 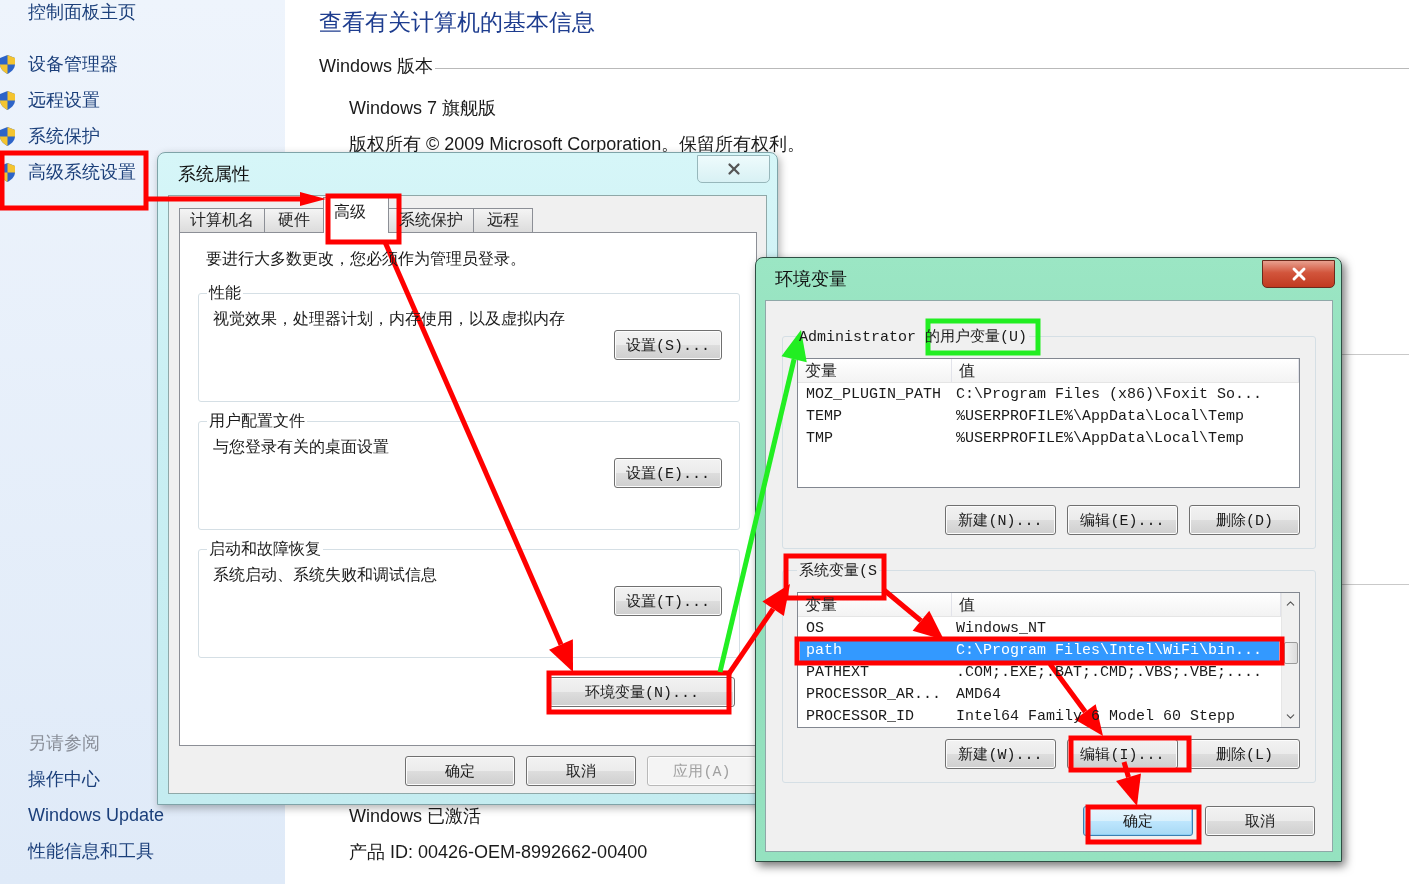 What do you see at coordinates (68, 172) in the screenshot?
I see `sidebar-link: 高级系统设置` at bounding box center [68, 172].